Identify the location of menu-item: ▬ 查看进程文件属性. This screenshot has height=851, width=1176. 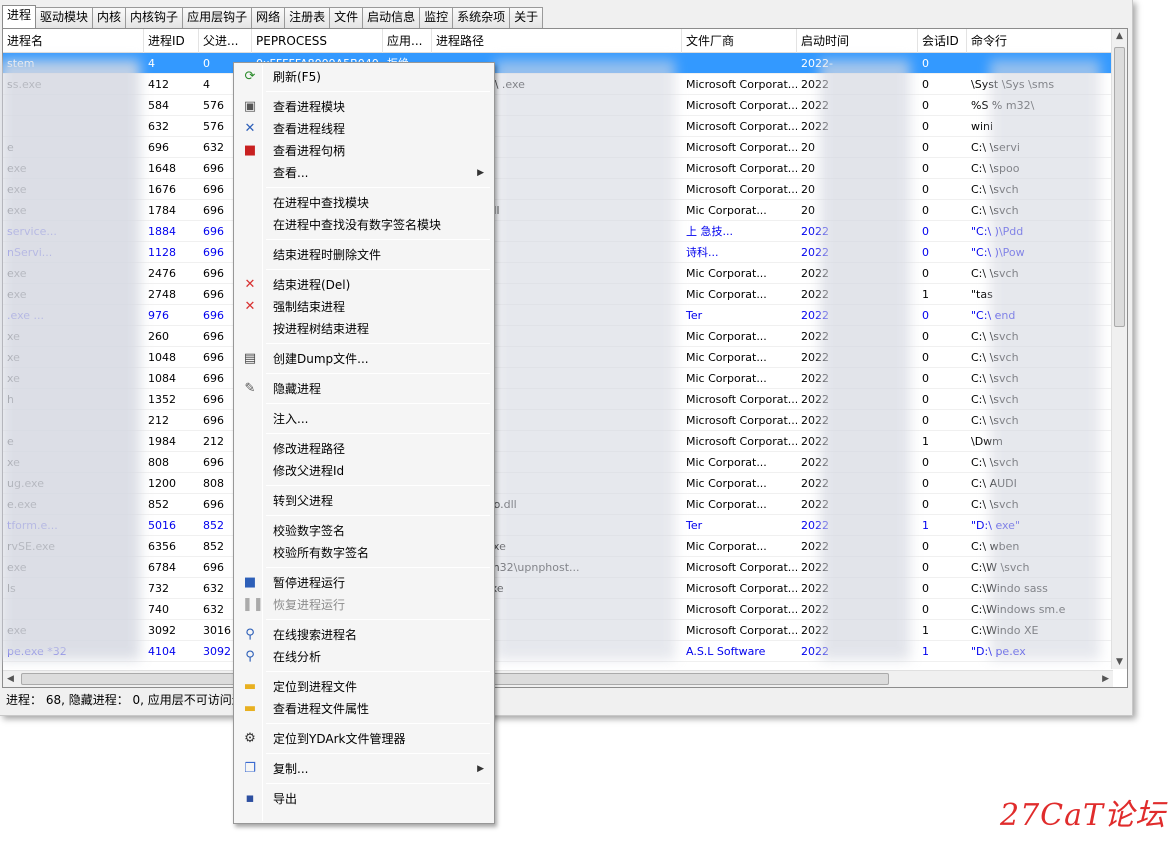
(364, 709).